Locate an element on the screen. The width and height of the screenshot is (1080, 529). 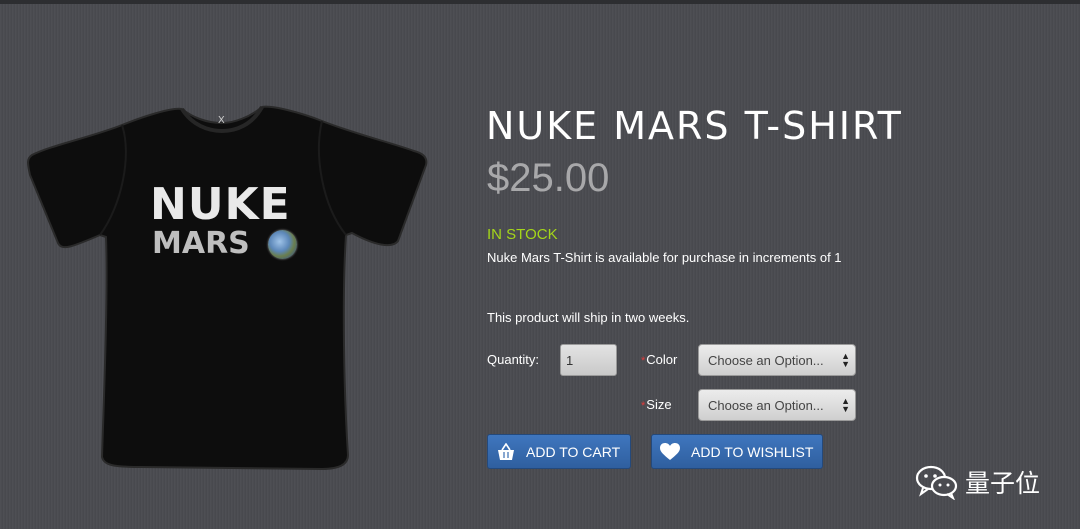
shirt-print-mars: MARS is located at coordinates (201, 243).